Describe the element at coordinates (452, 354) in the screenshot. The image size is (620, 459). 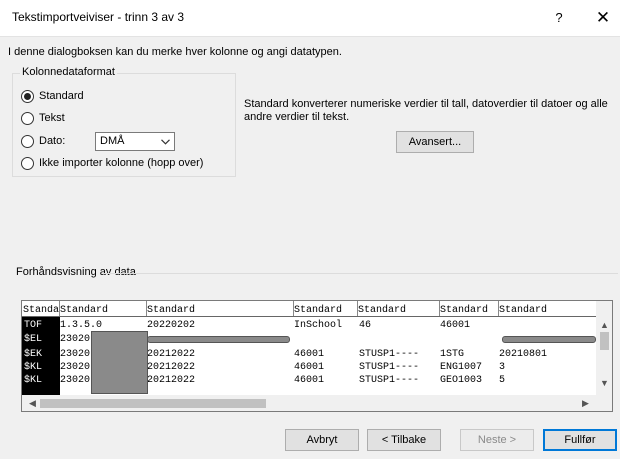
I see `table-cell: 1STG` at that location.